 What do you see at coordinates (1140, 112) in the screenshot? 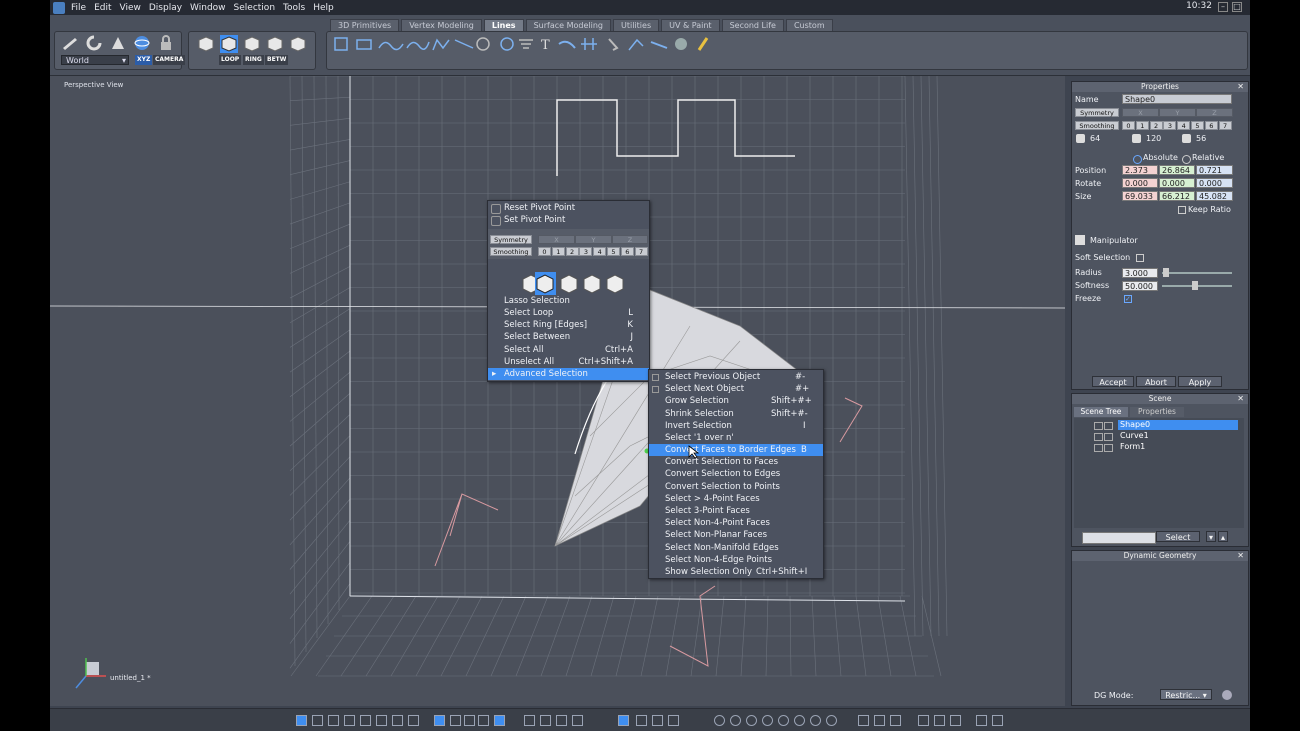
I see `prop-symmetry-x: X` at bounding box center [1140, 112].